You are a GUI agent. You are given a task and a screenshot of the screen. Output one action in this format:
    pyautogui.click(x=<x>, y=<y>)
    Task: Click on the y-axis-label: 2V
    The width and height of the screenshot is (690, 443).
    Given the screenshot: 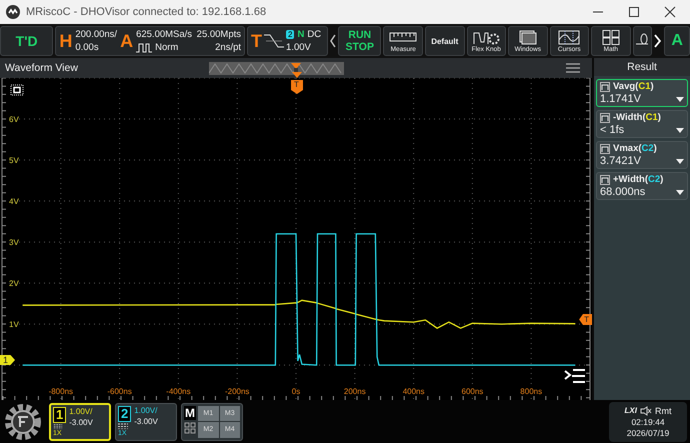 What is the action you would take?
    pyautogui.click(x=14, y=283)
    